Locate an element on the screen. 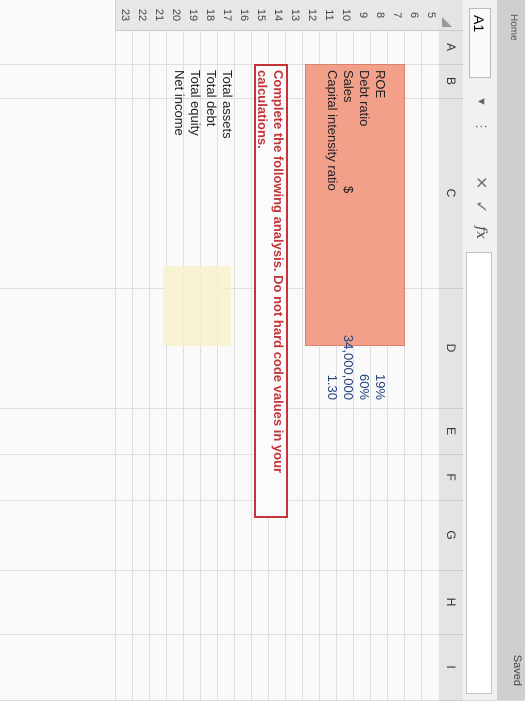 This screenshot has height=701, width=525. instruction-line-2: calculations. is located at coordinates (262, 109).